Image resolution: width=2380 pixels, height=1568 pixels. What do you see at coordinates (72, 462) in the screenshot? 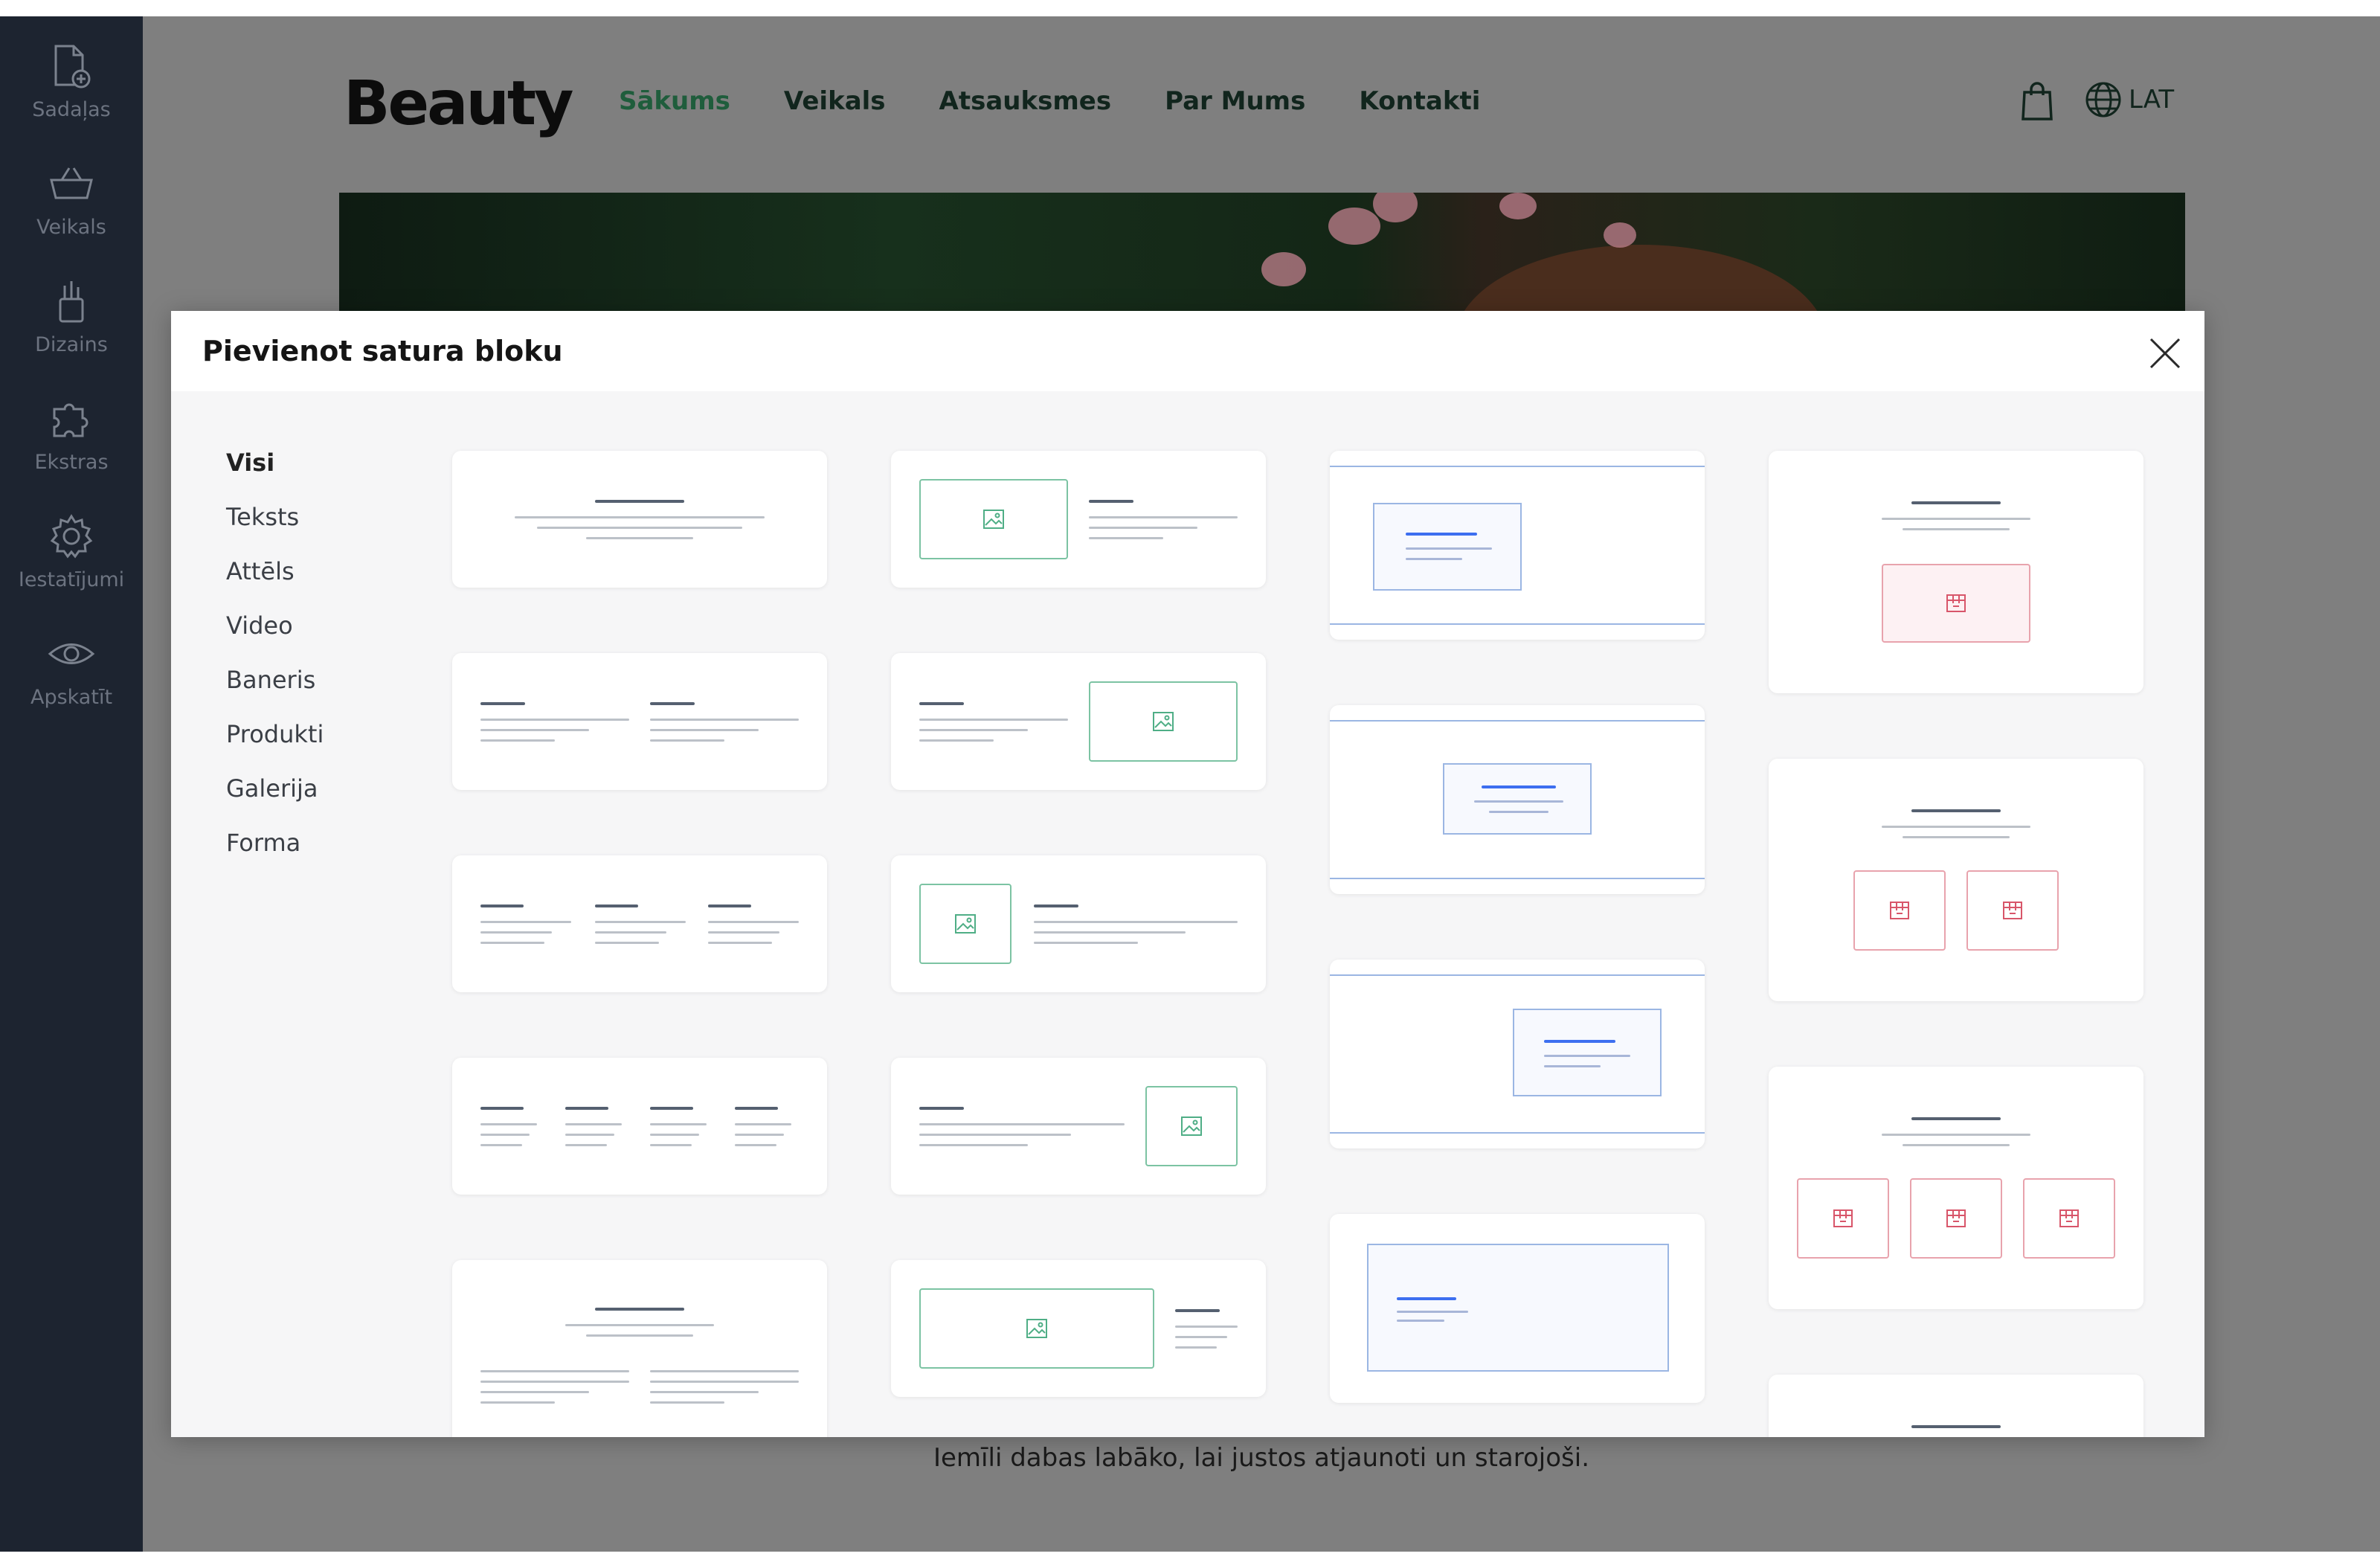
I see `sidebar-item-label: Ekstras` at bounding box center [72, 462].